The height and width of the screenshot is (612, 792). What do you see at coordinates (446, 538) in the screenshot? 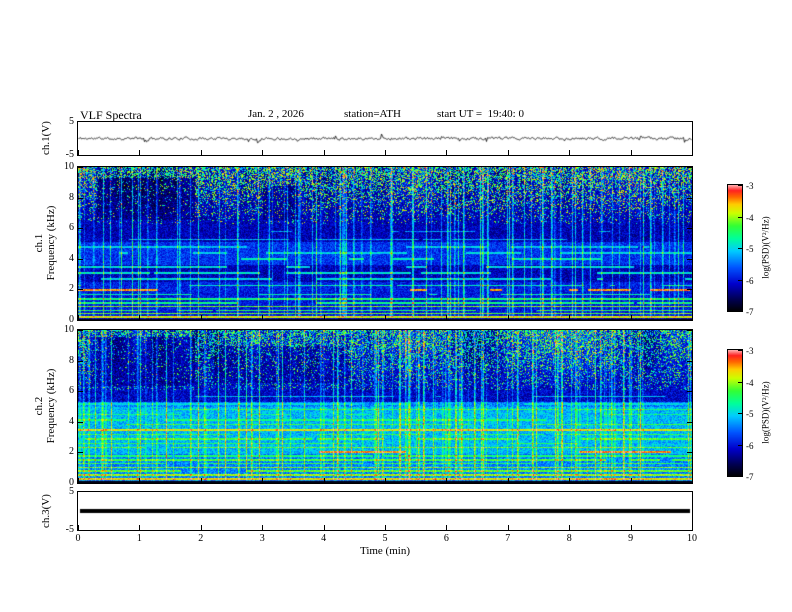
I see `xtick-label: 6` at bounding box center [446, 538].